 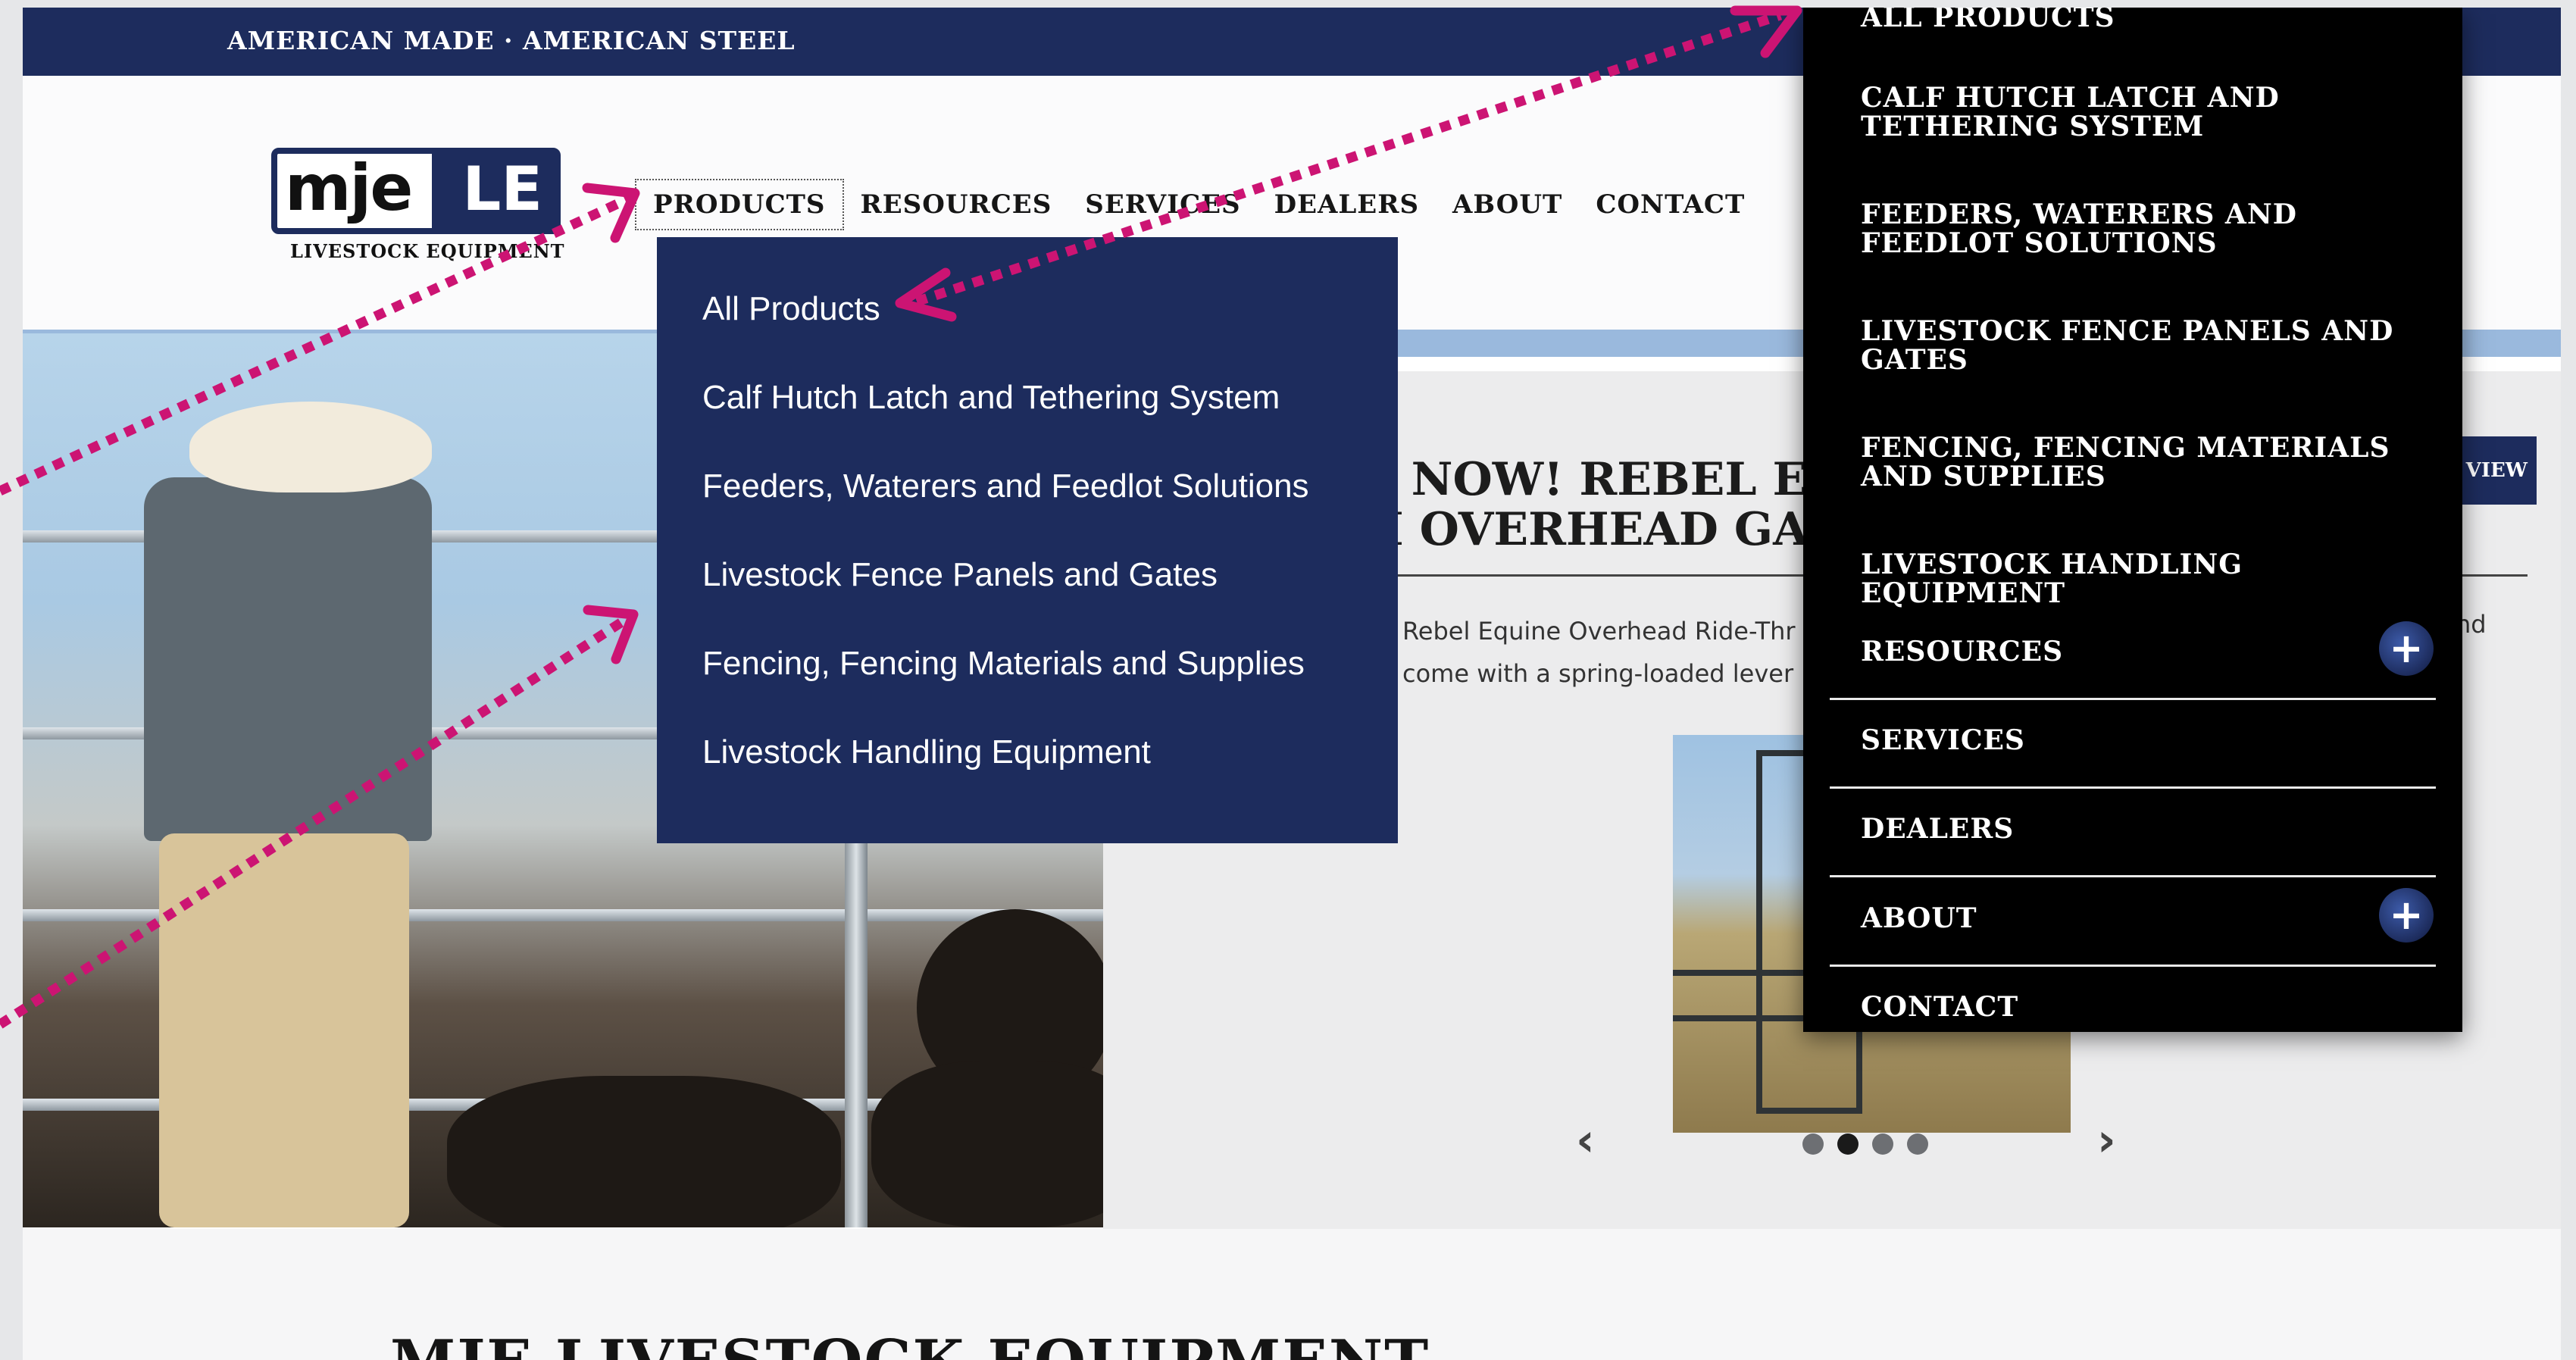 I want to click on slide-dots, so click(x=1865, y=1144).